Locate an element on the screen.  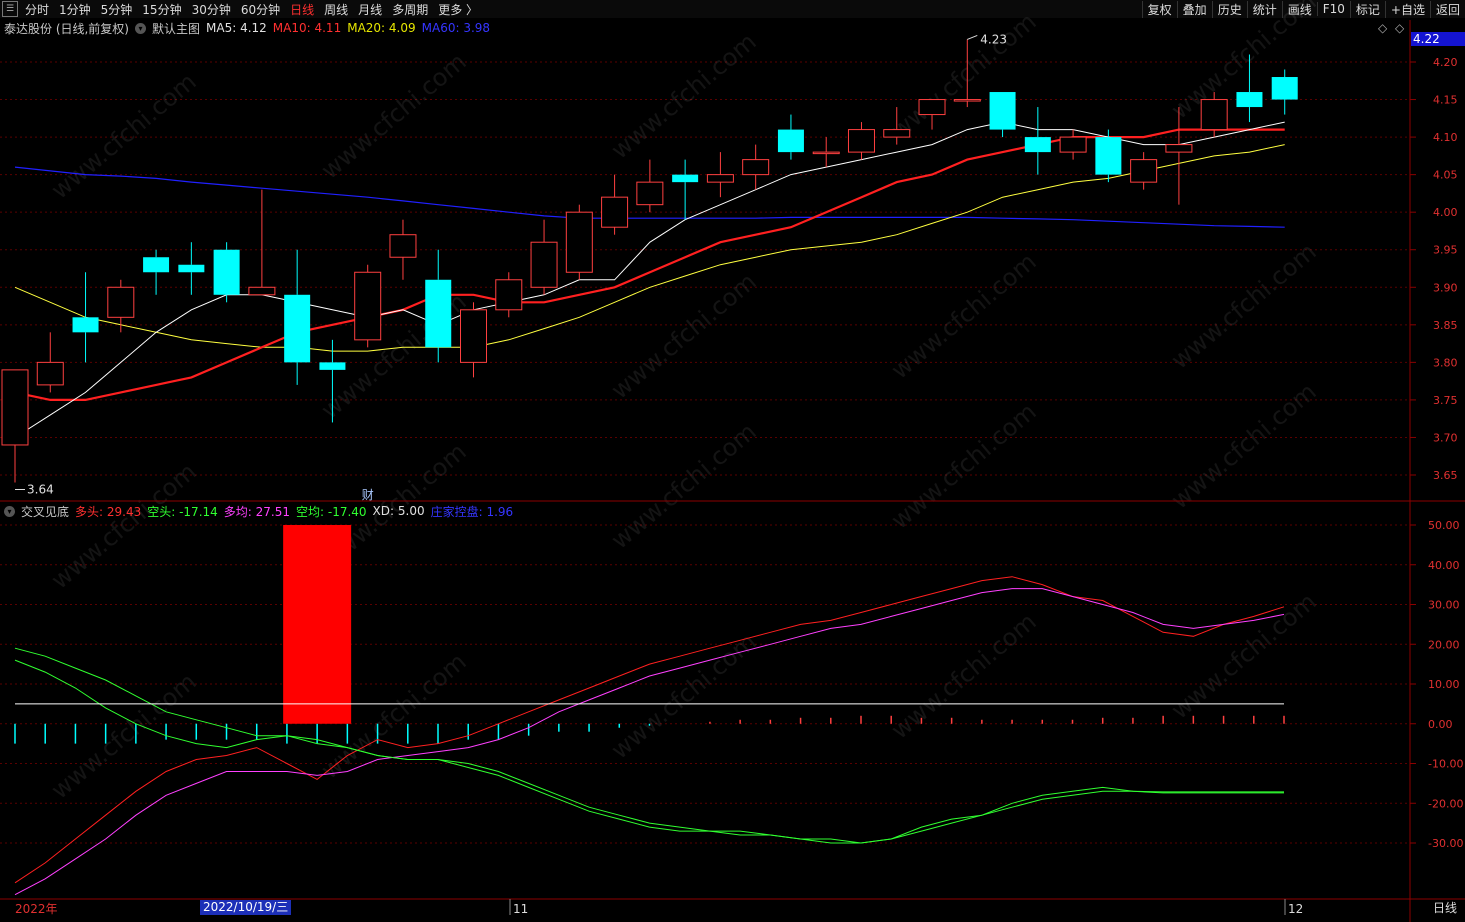
template-name: 默认主图 is located at coordinates (176, 28).